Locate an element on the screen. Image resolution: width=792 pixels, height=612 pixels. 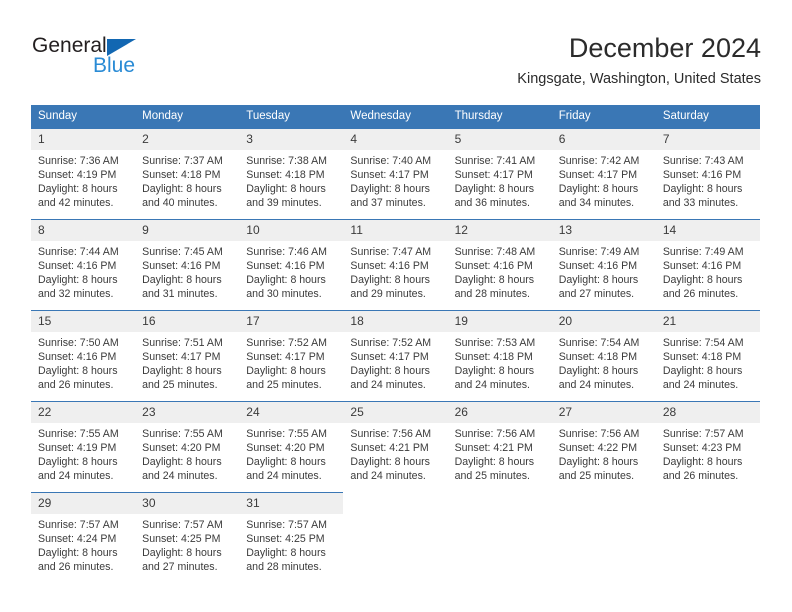
day-number: 15 is located at coordinates (83, 321).